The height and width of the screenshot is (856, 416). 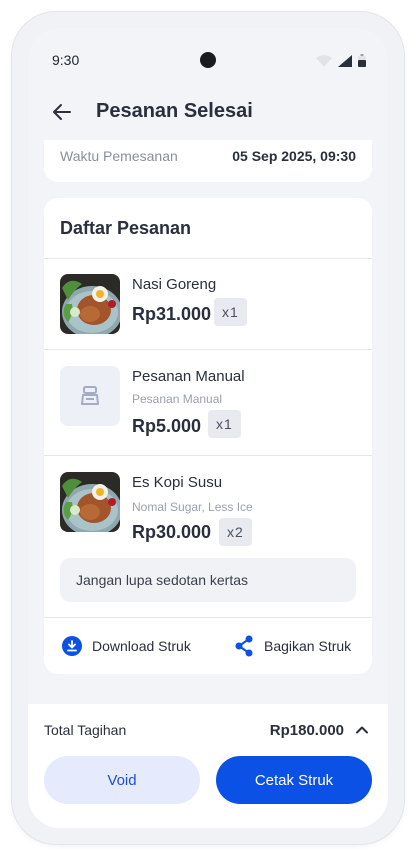 I want to click on camera-cutout, so click(x=208, y=60).